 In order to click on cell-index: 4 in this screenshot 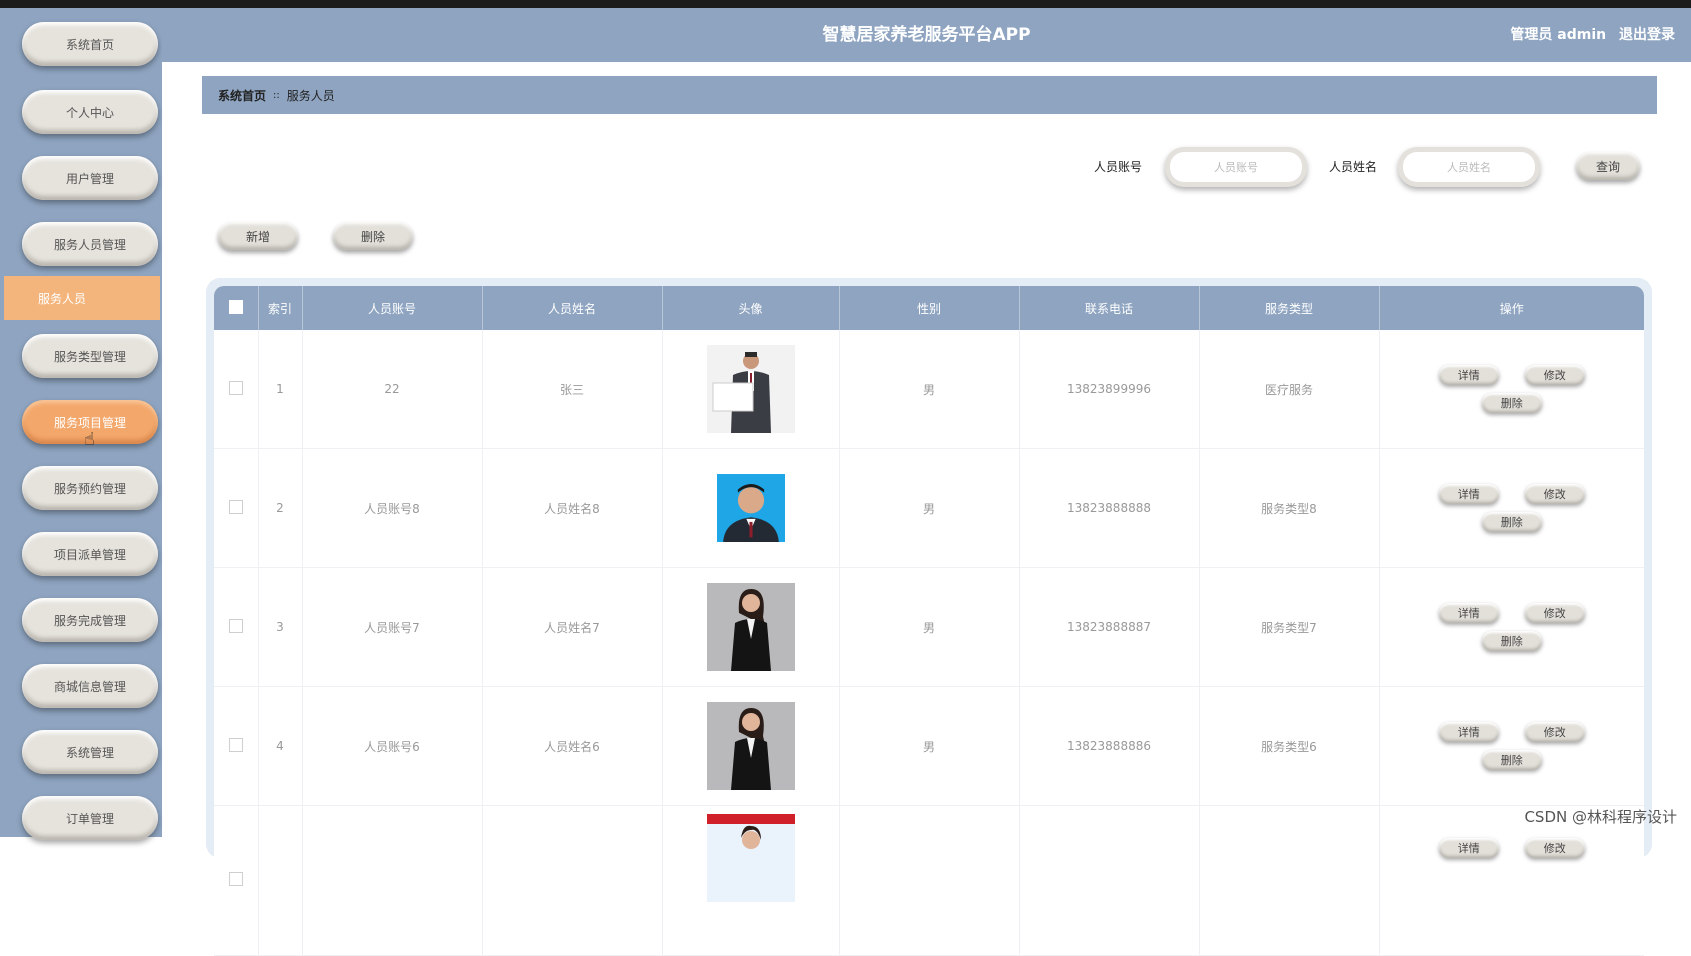, I will do `click(280, 746)`.